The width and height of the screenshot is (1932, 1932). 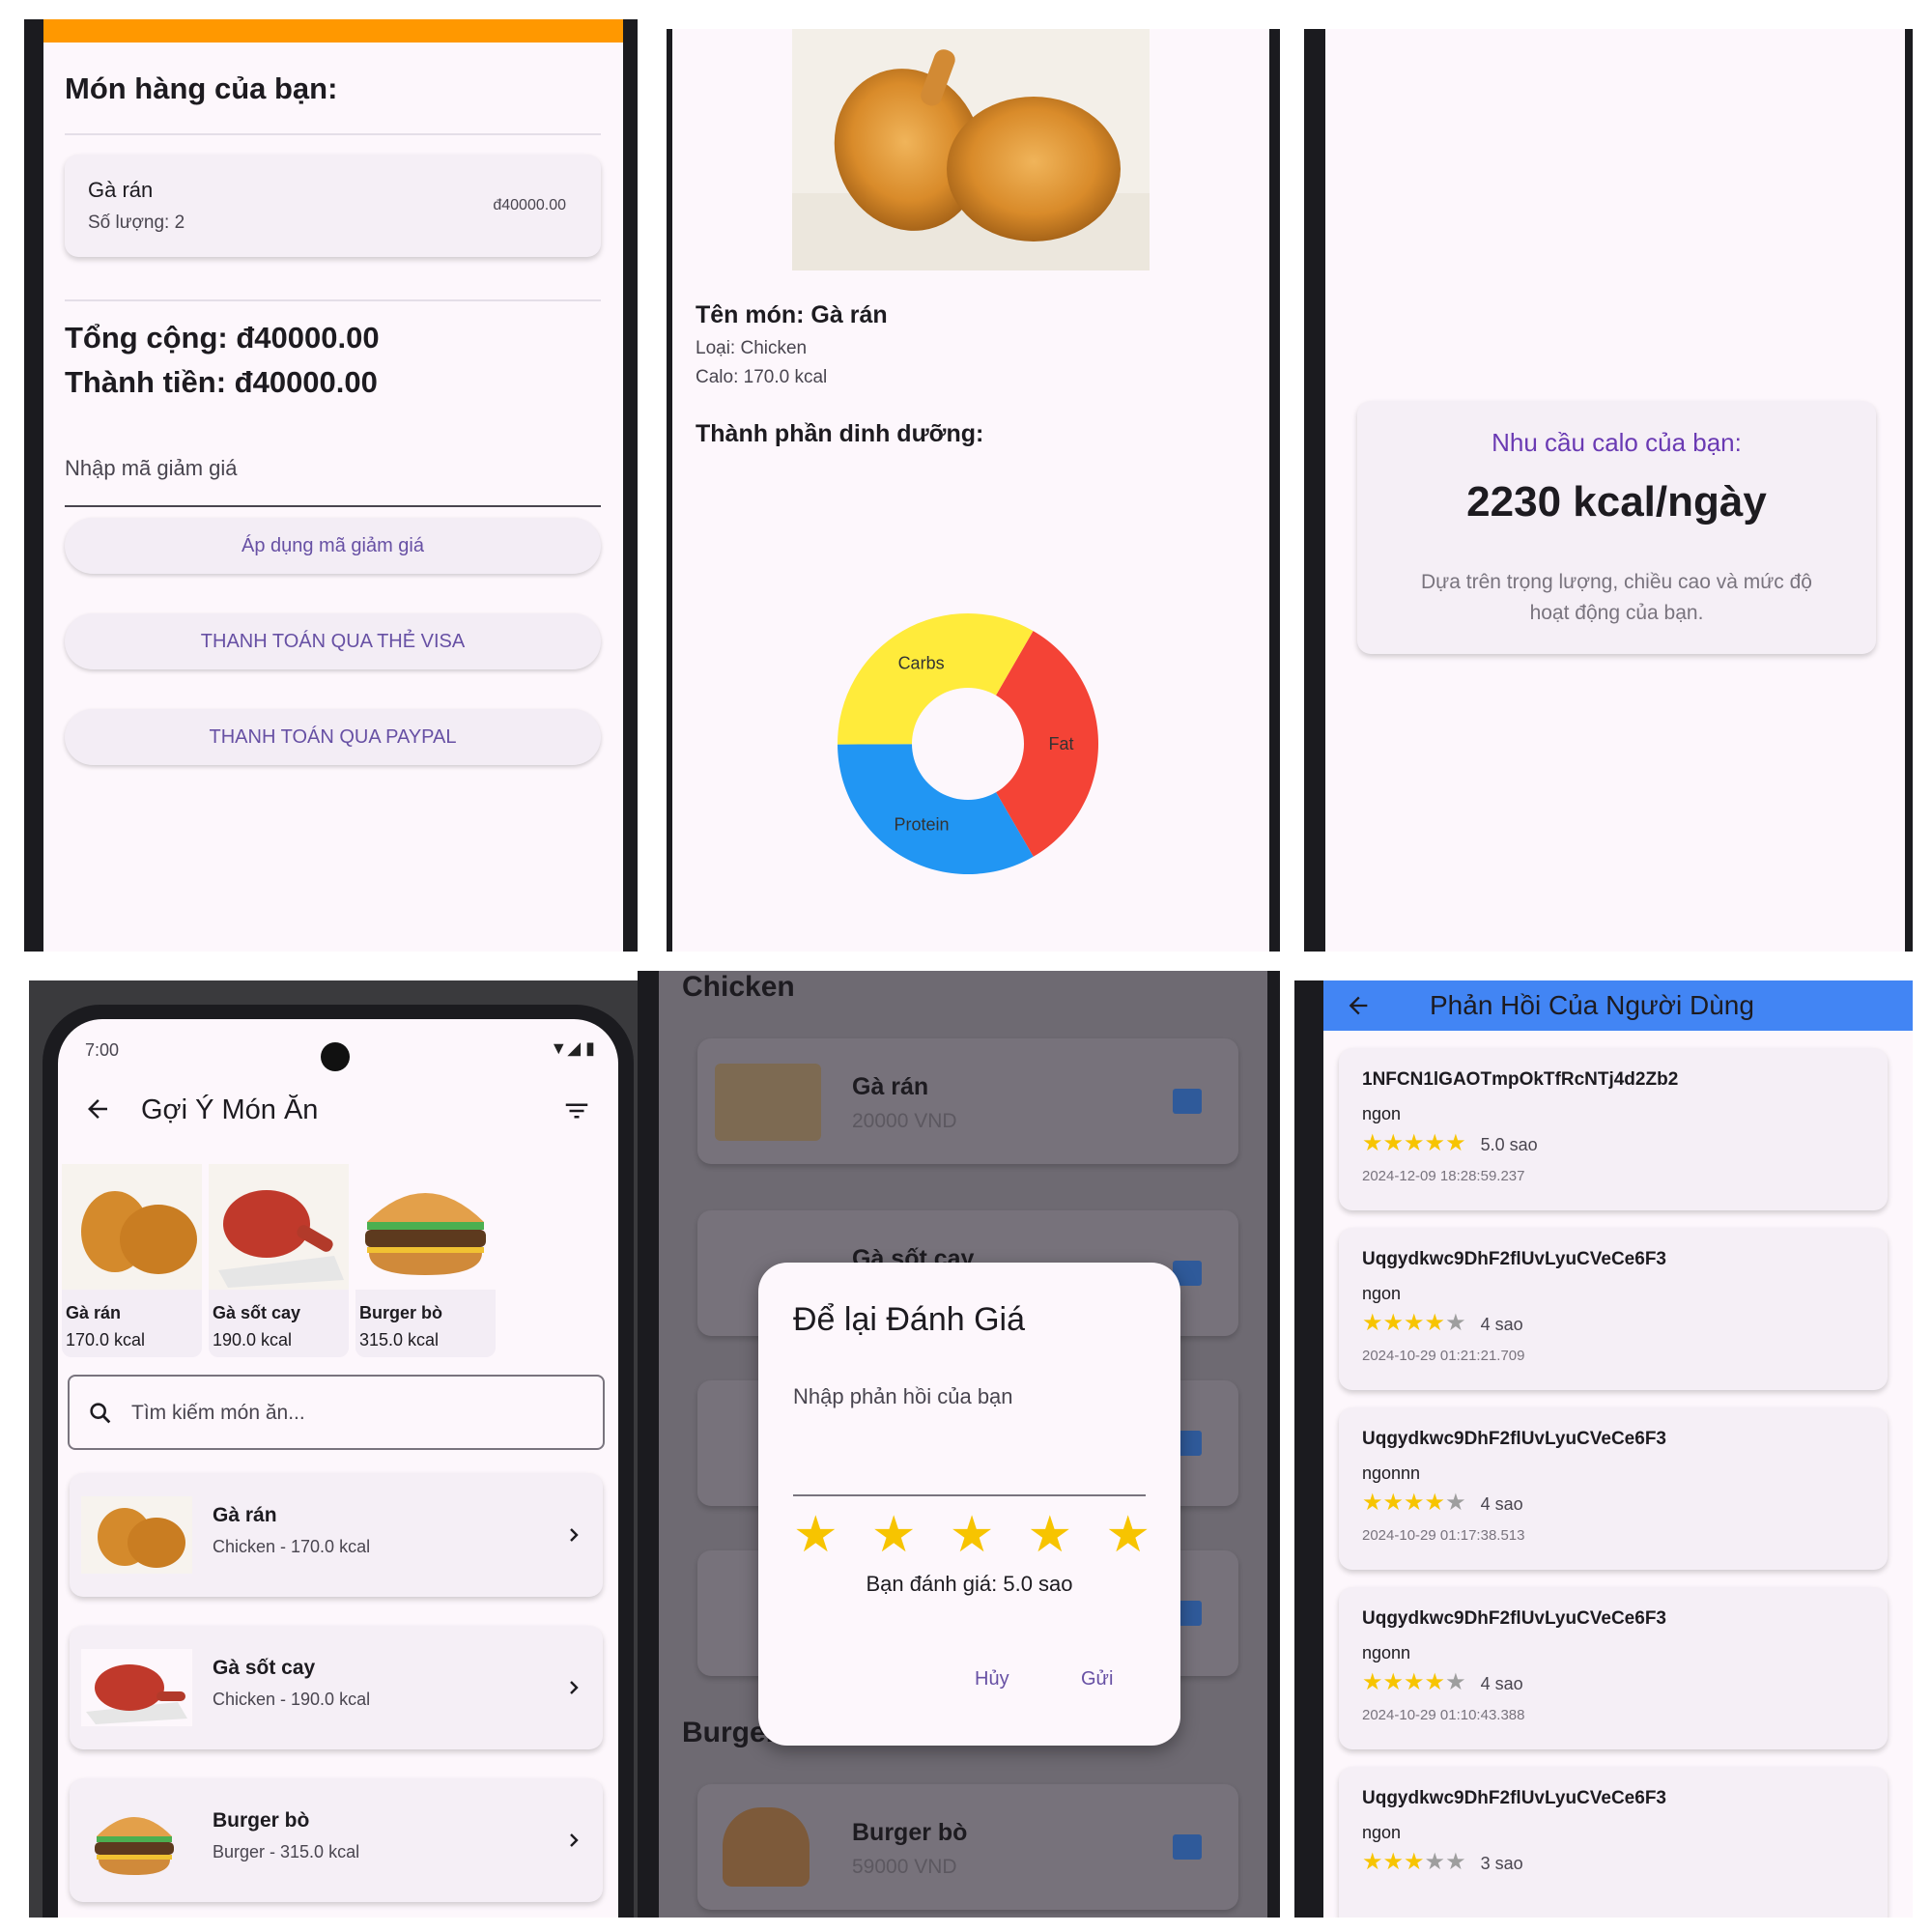 What do you see at coordinates (921, 825) in the screenshot?
I see `donut-label-protein: Protein` at bounding box center [921, 825].